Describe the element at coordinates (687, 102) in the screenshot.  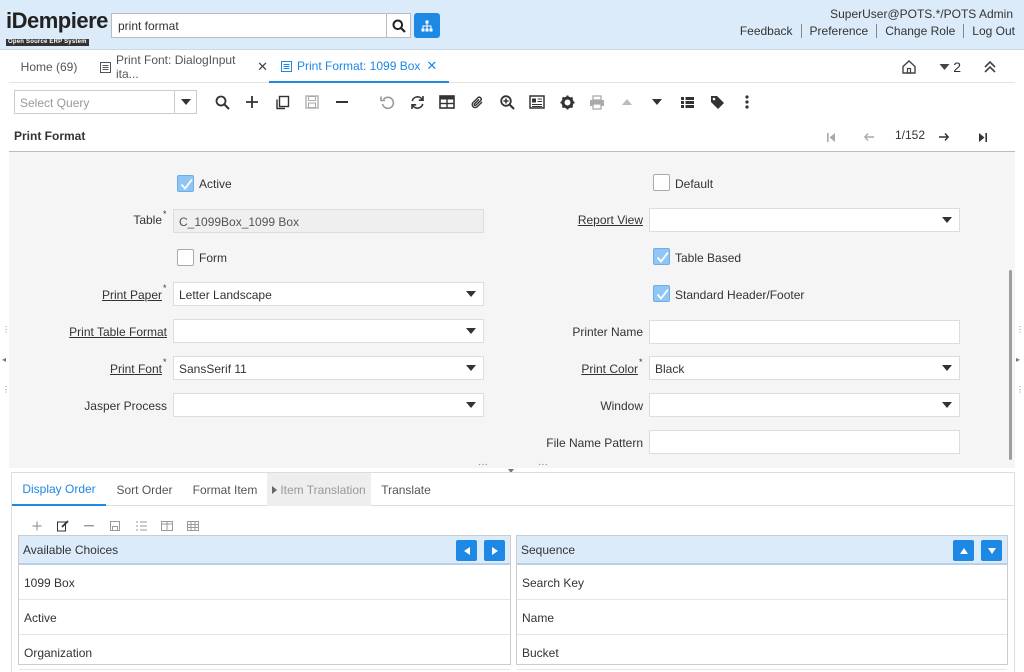
I see `detail-list-icon` at that location.